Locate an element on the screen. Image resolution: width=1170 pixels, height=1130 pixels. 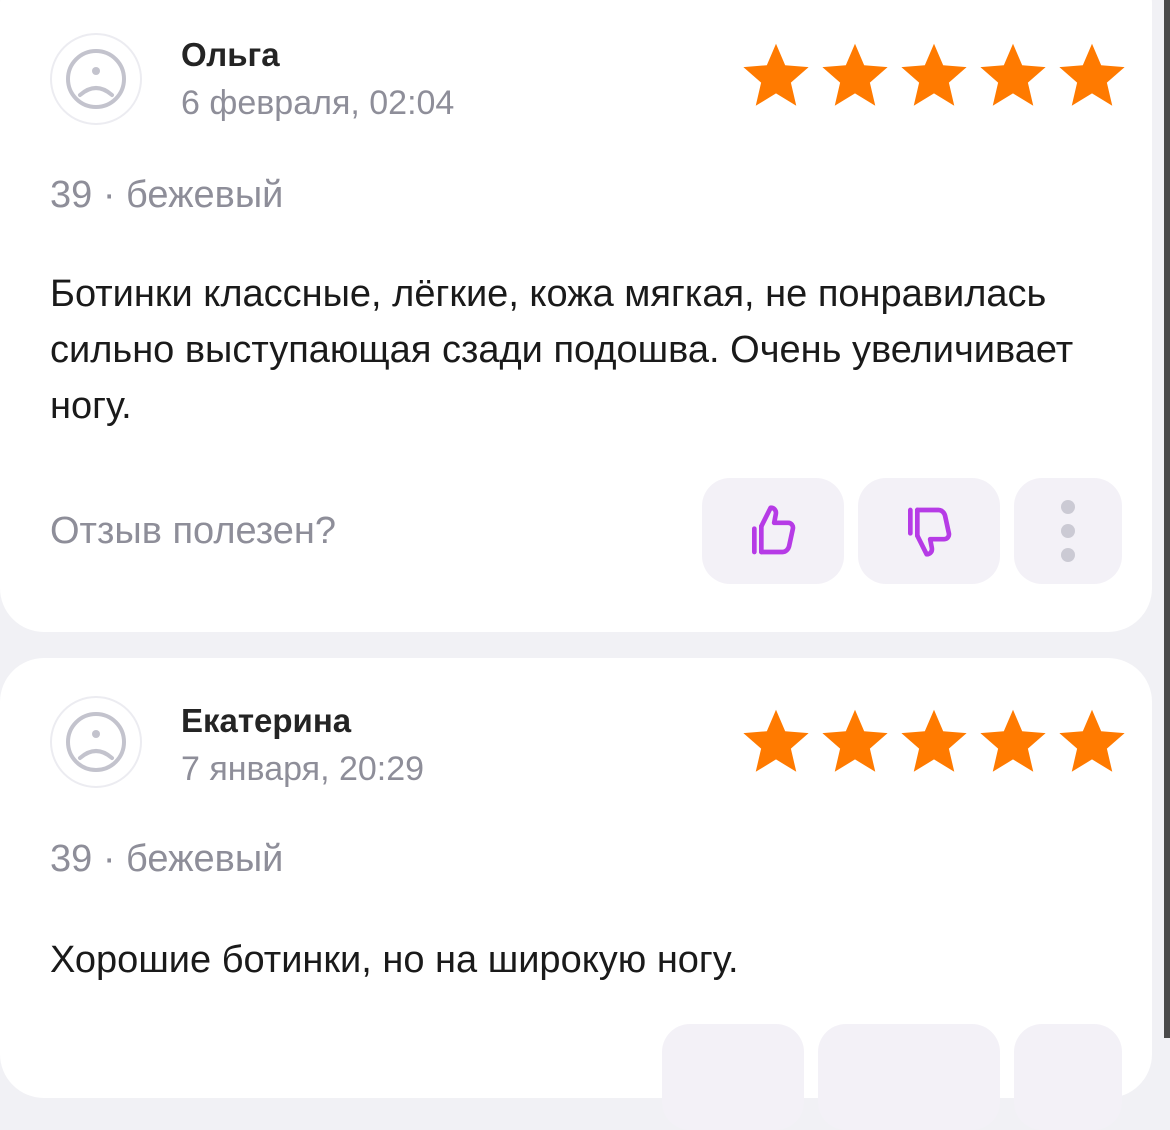
thumbs-up-icon is located at coordinates (774, 530).